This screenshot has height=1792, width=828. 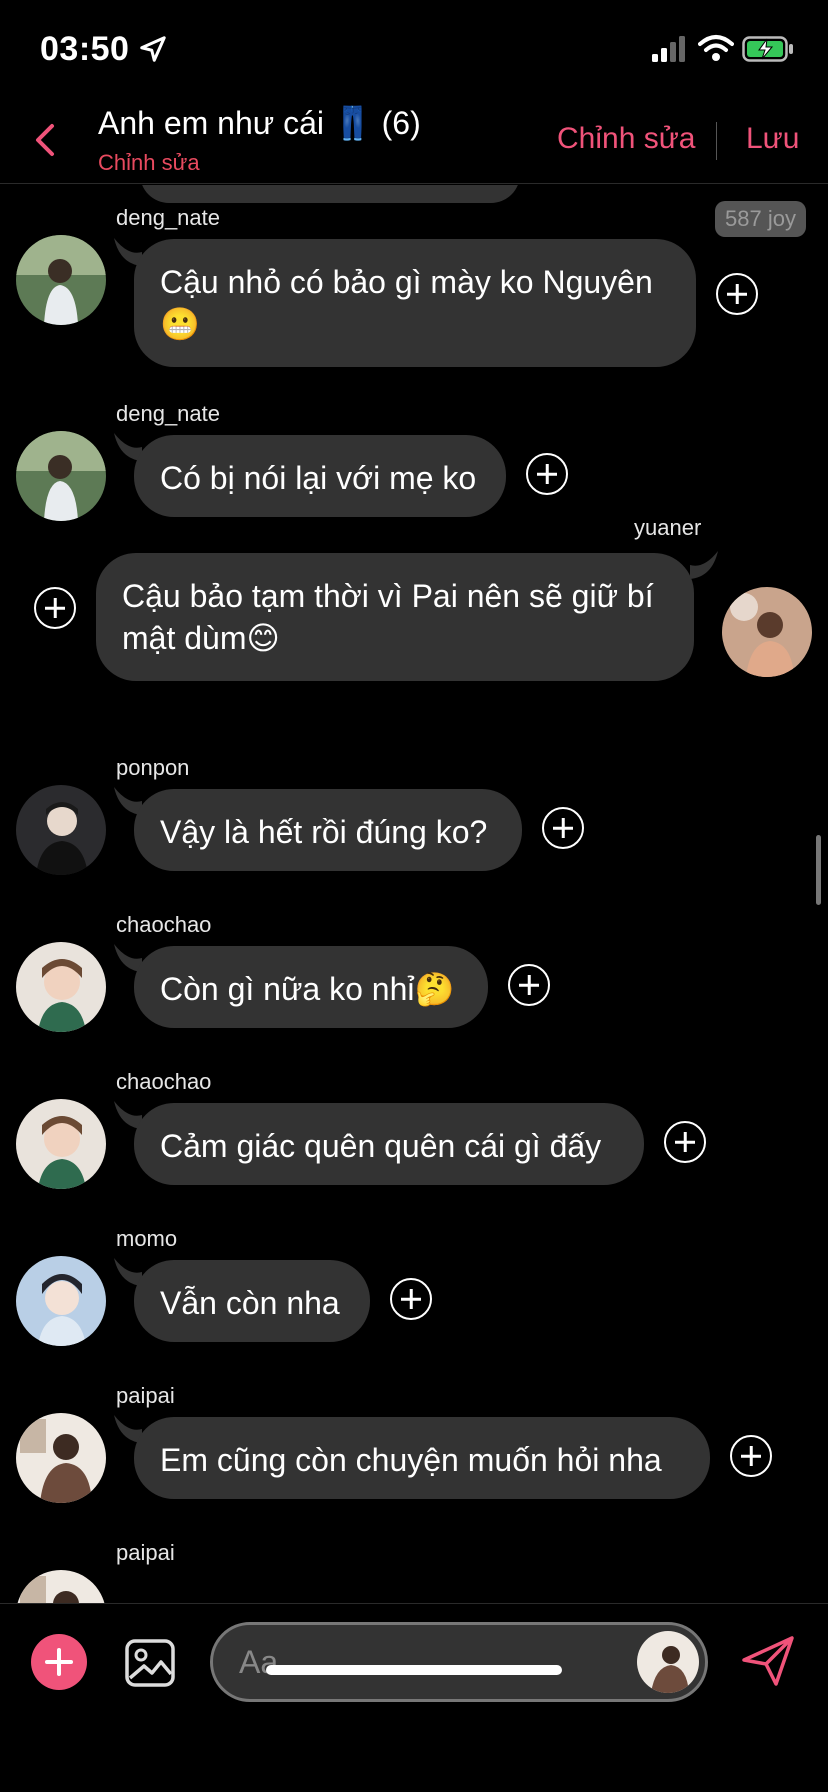 What do you see at coordinates (716, 141) in the screenshot?
I see `header-divider` at bounding box center [716, 141].